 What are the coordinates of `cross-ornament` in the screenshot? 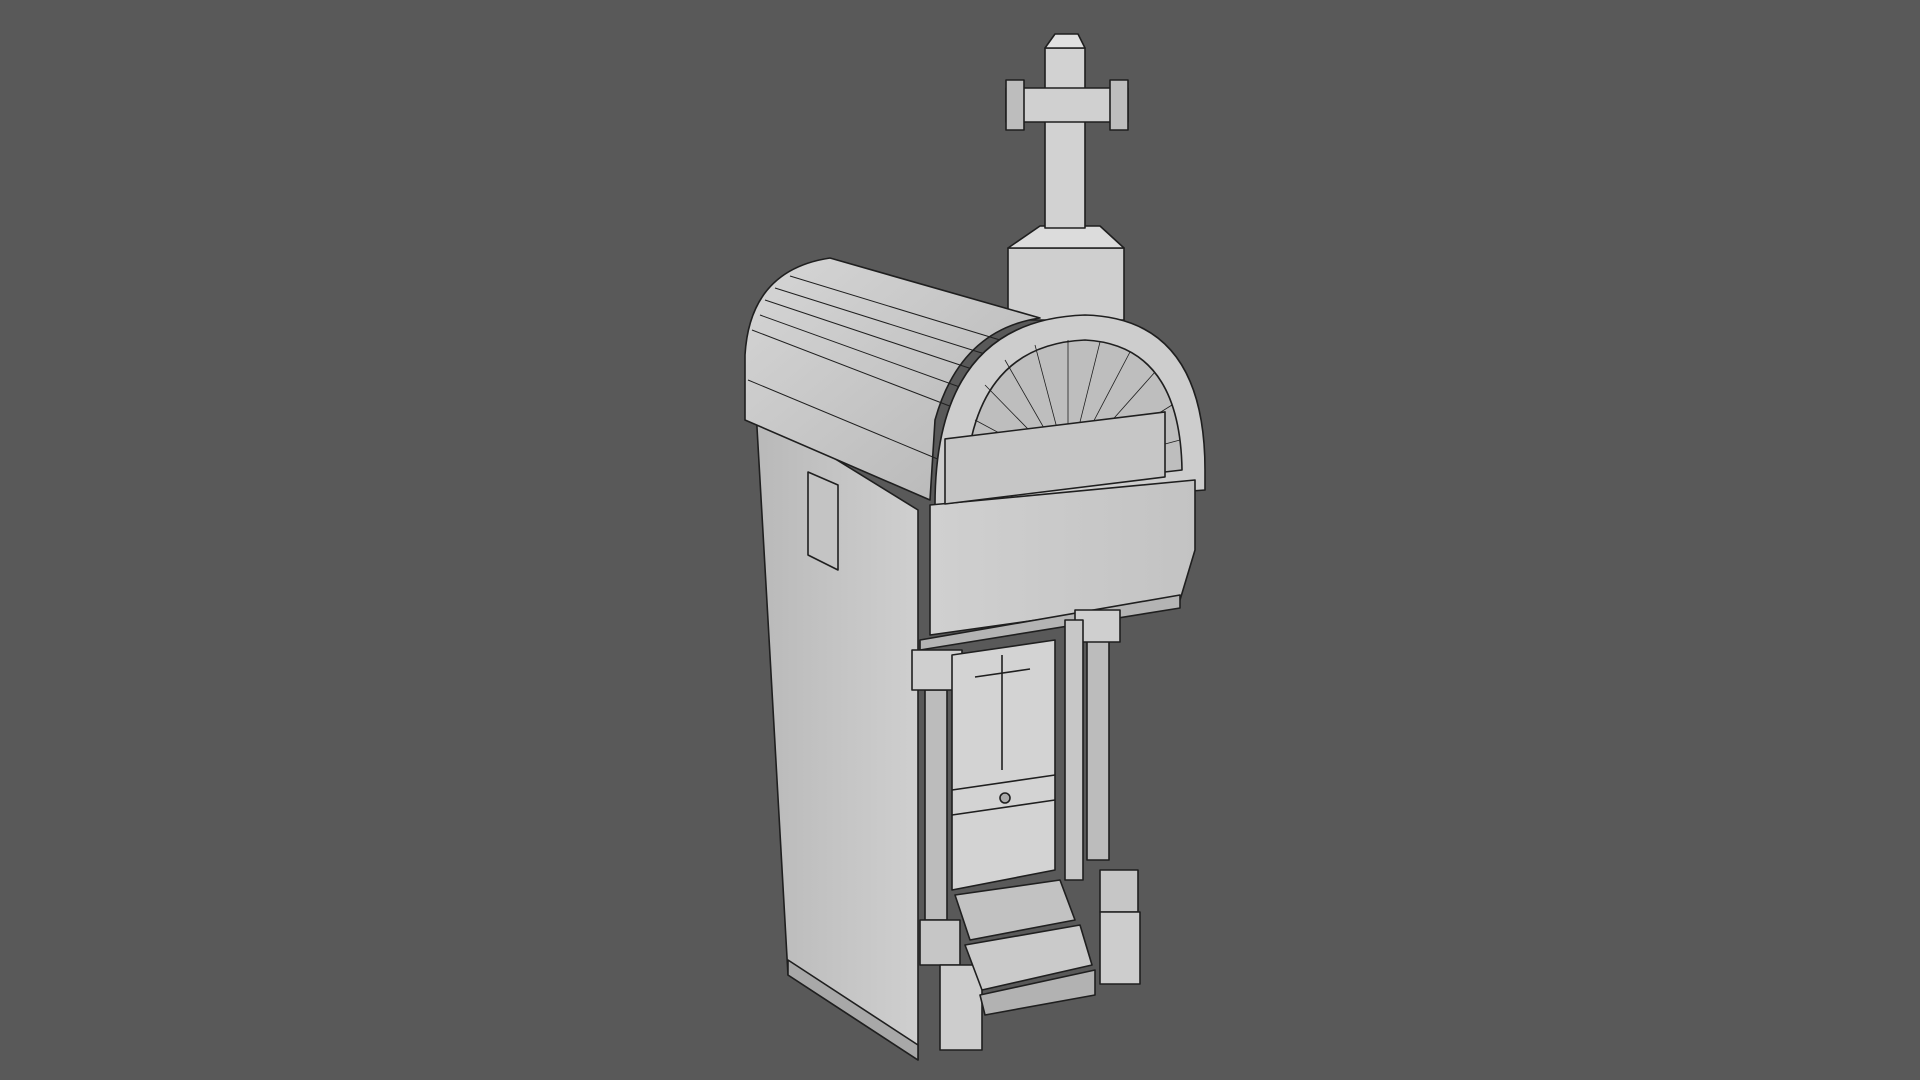 It's located at (1067, 177).